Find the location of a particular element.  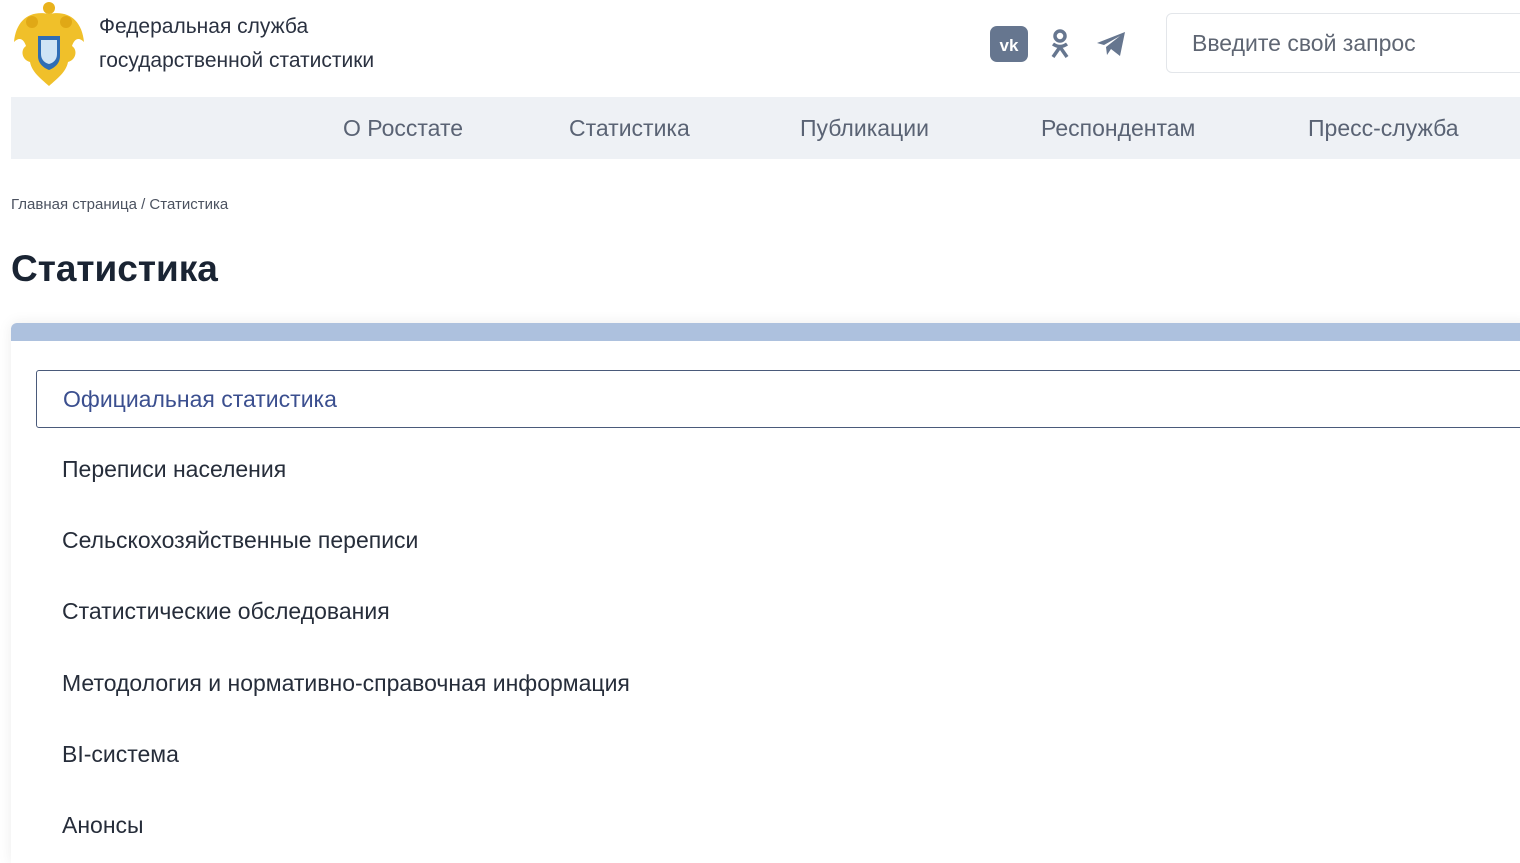

search-box is located at coordinates (1343, 43).